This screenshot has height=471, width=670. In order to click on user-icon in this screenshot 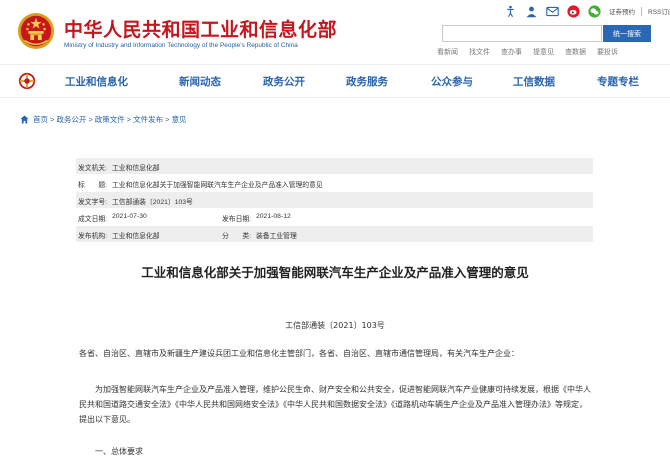, I will do `click(531, 11)`.